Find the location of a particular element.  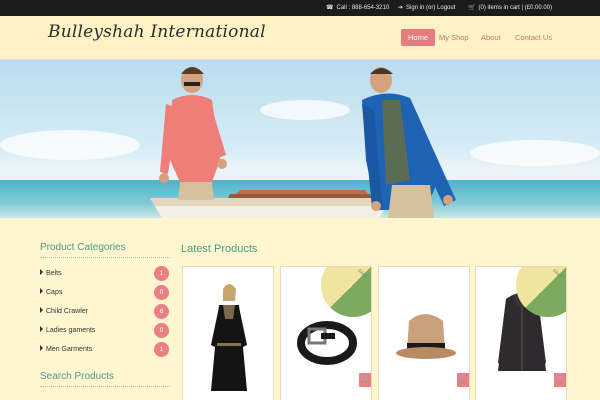

nav-about: About is located at coordinates (491, 37).